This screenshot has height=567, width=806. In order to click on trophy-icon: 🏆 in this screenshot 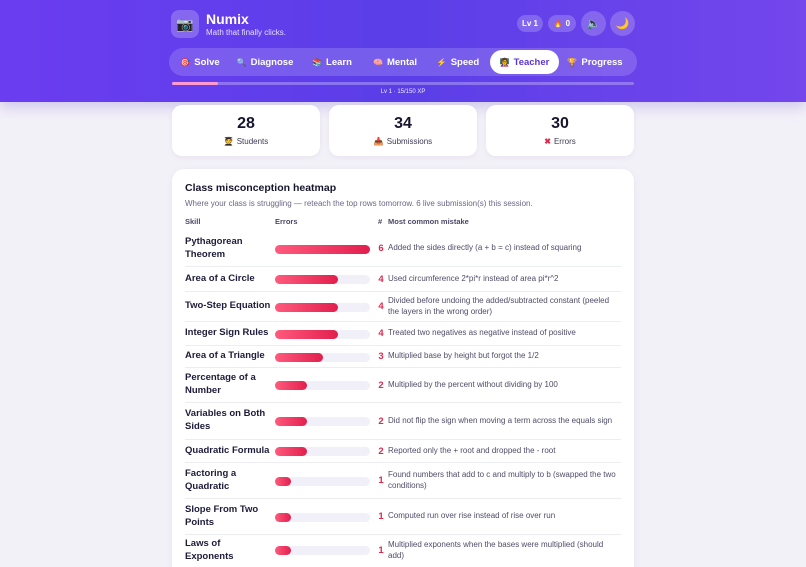, I will do `click(572, 62)`.